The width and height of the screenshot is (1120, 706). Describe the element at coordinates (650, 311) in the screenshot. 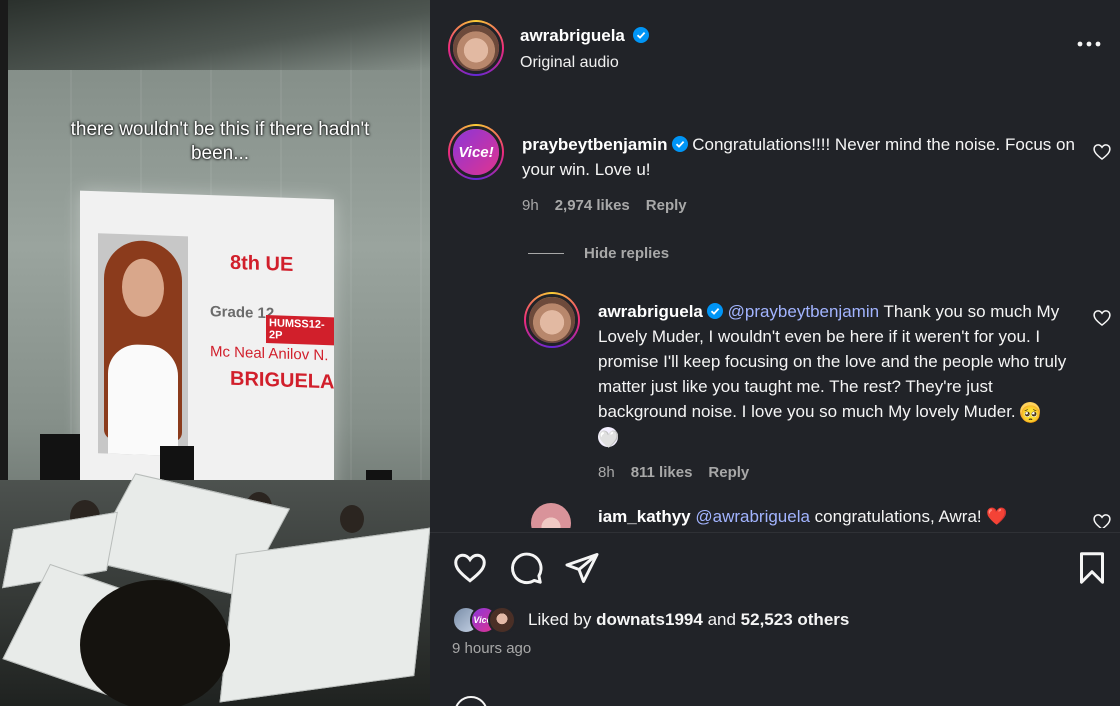

I see `reply-username: awrabriguela` at that location.